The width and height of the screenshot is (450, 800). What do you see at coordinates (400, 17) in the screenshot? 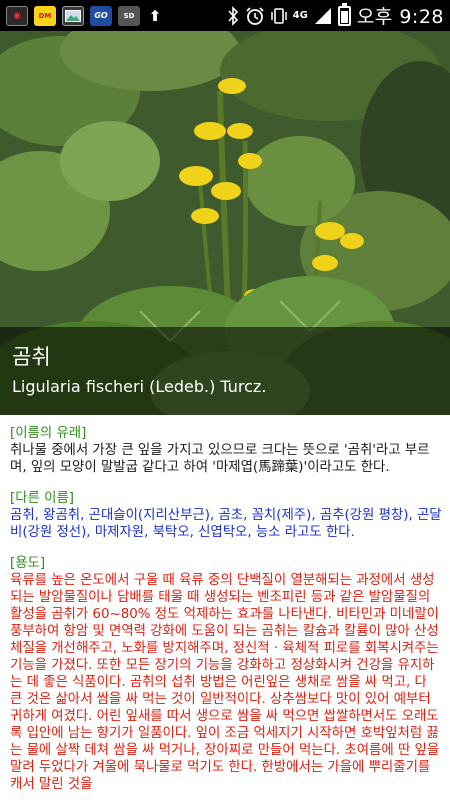
I see `clock: 오후 9:28` at bounding box center [400, 17].